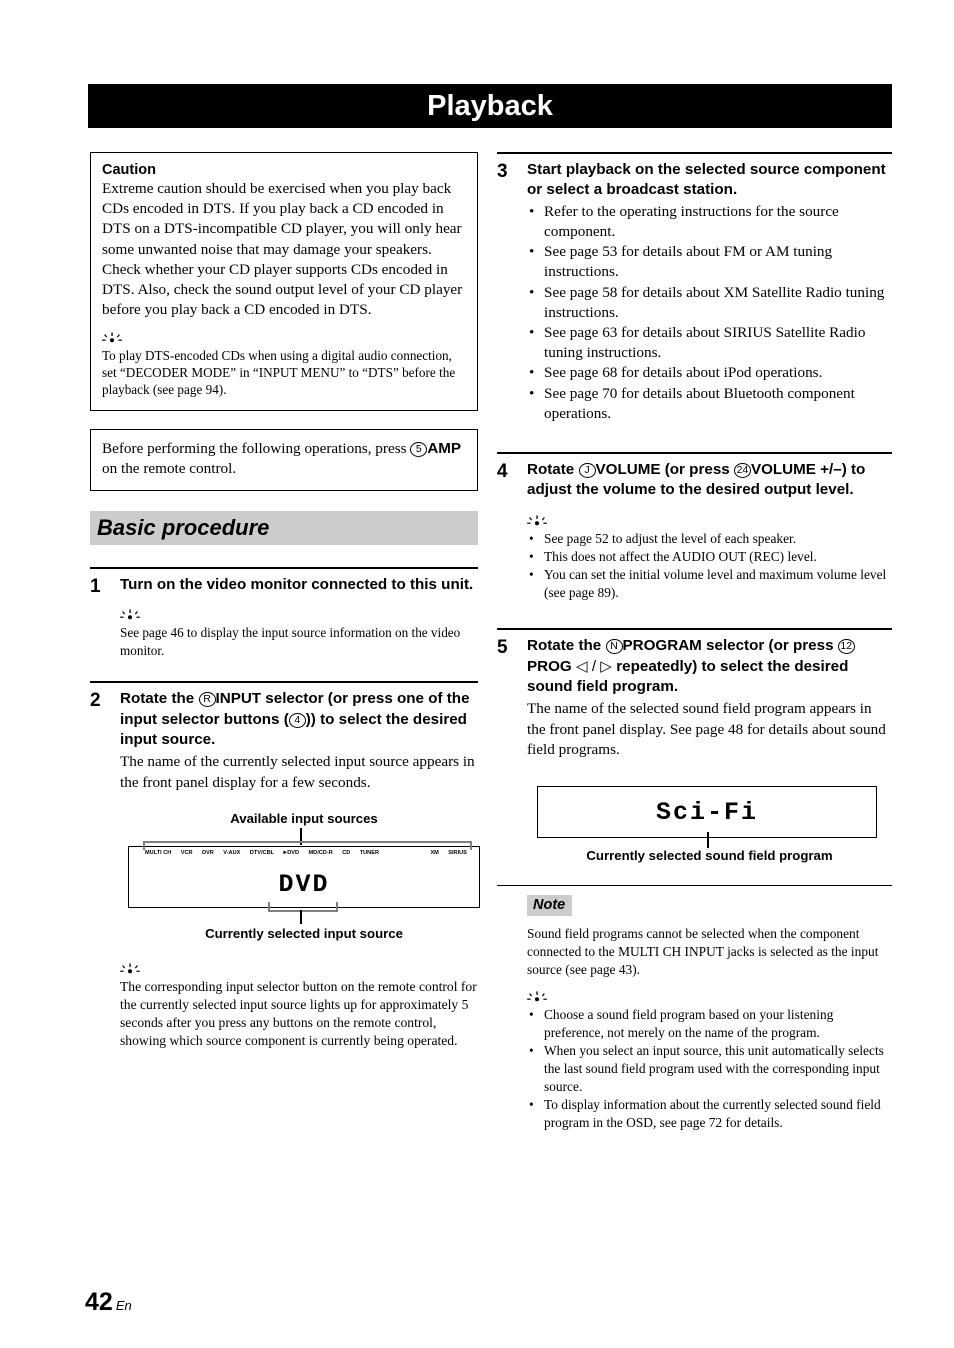  I want to click on keycap-24: 24, so click(742, 471).